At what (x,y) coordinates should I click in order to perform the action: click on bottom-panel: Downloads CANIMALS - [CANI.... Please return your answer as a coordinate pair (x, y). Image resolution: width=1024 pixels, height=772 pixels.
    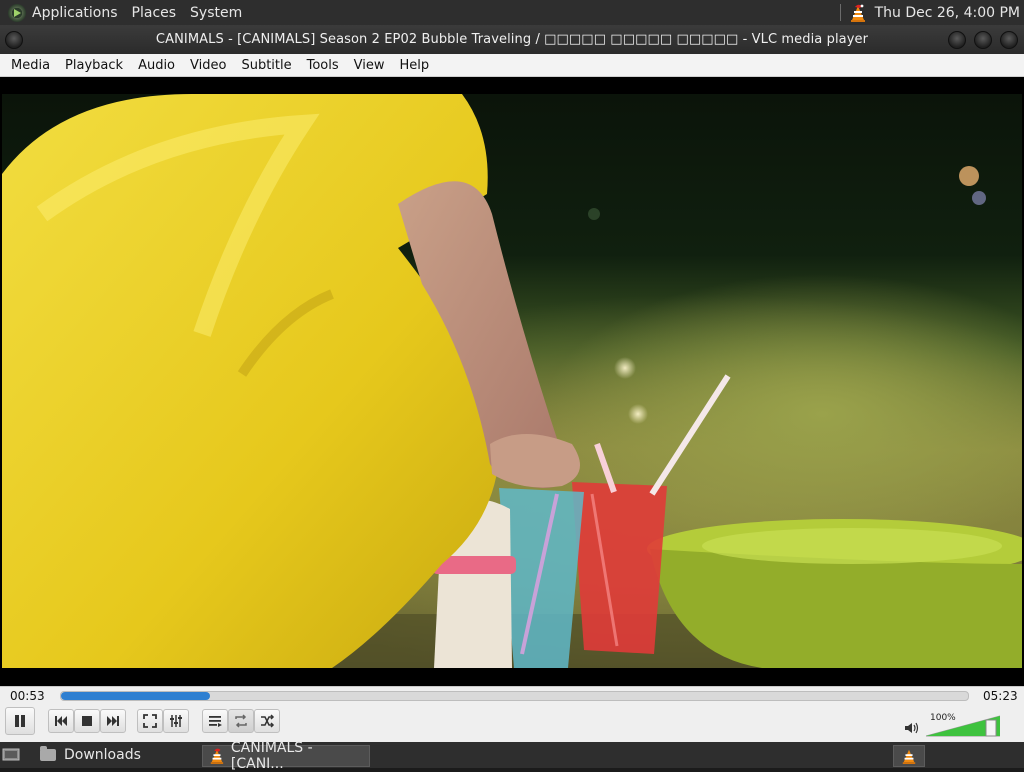
    Looking at the image, I should click on (512, 756).